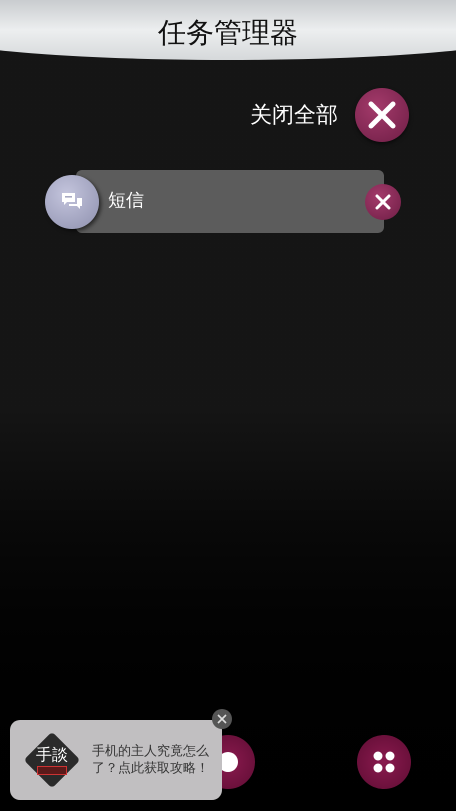 This screenshot has width=456, height=811. What do you see at coordinates (294, 116) in the screenshot?
I see `close-all-label: 关闭全部` at bounding box center [294, 116].